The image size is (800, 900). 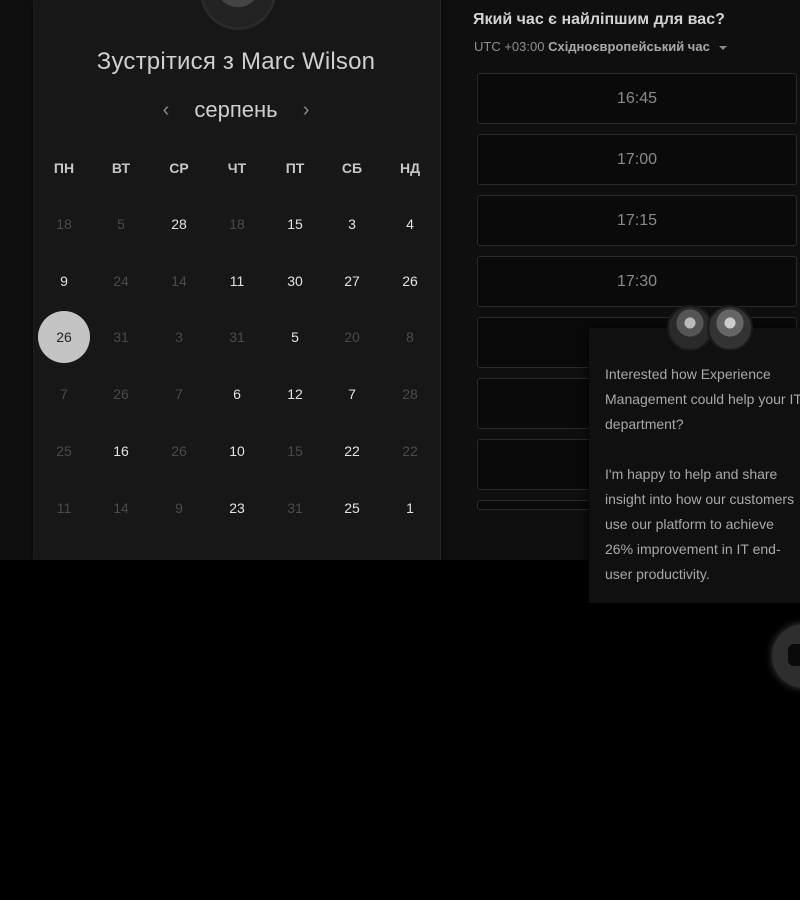 I want to click on calendar-day: 23, so click(x=237, y=508).